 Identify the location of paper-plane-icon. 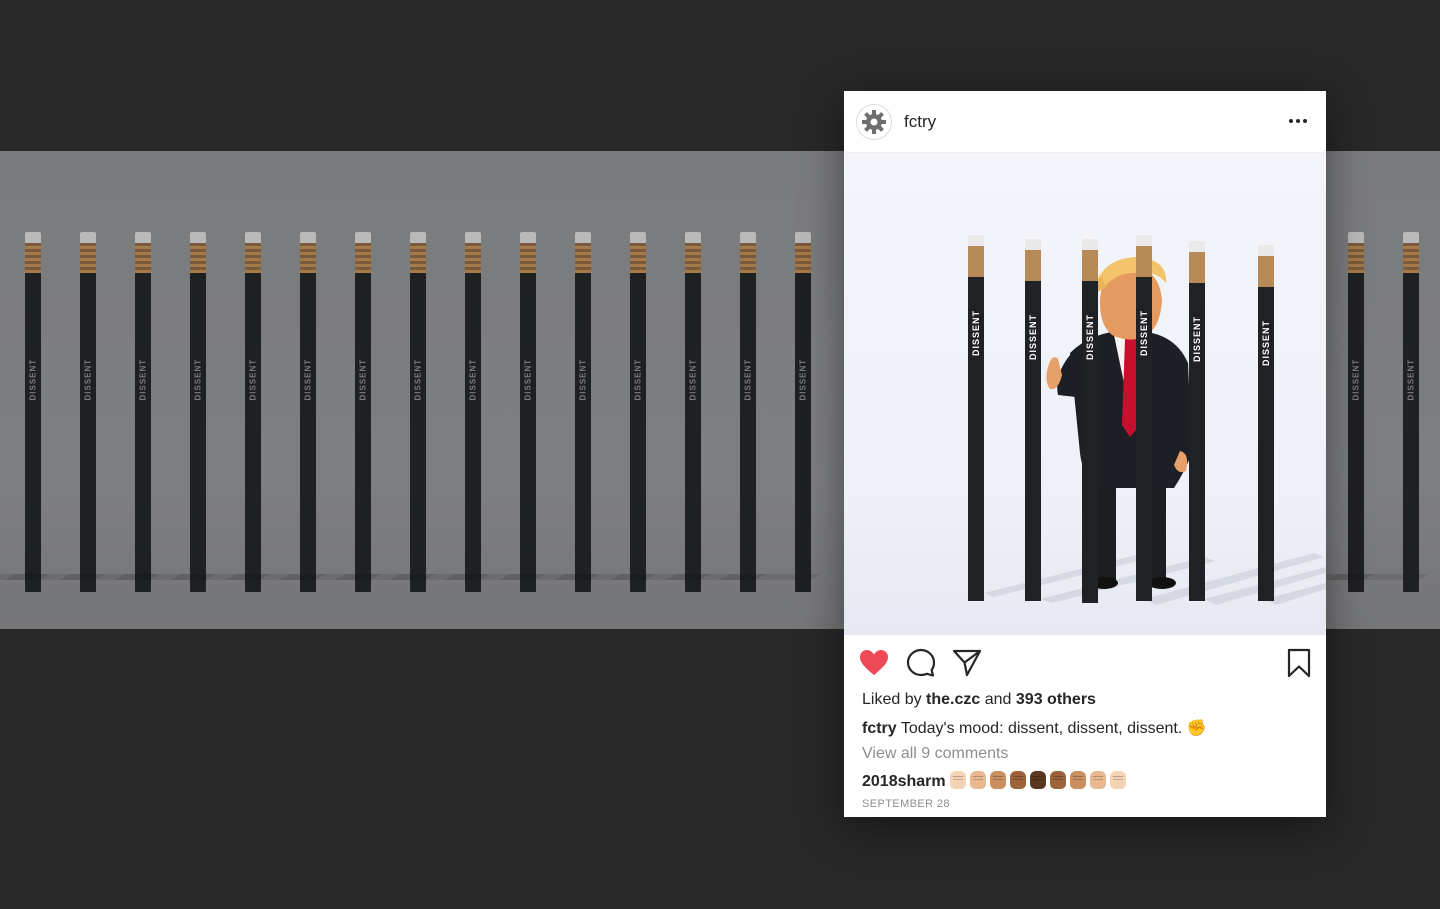
(967, 663).